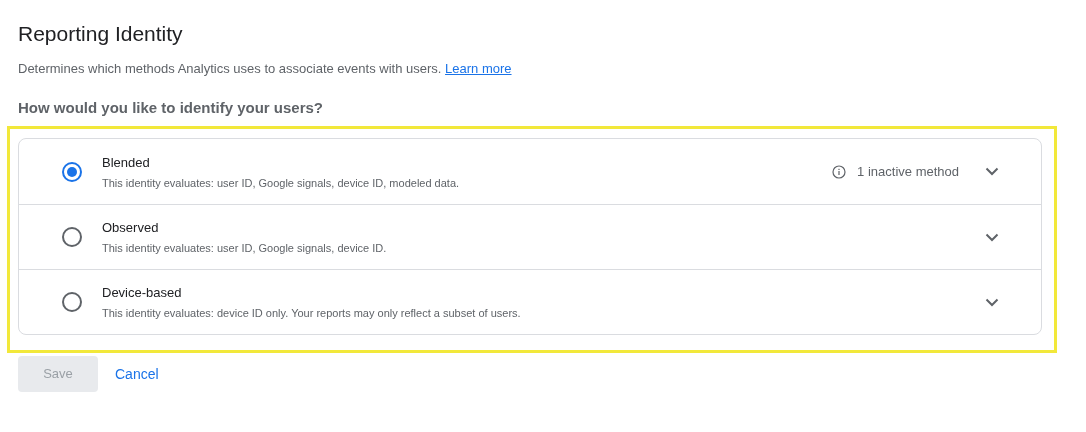  I want to click on option-detail: This identity evaluates: user ID, Google signals, device ID, modeled data., so click(281, 182).